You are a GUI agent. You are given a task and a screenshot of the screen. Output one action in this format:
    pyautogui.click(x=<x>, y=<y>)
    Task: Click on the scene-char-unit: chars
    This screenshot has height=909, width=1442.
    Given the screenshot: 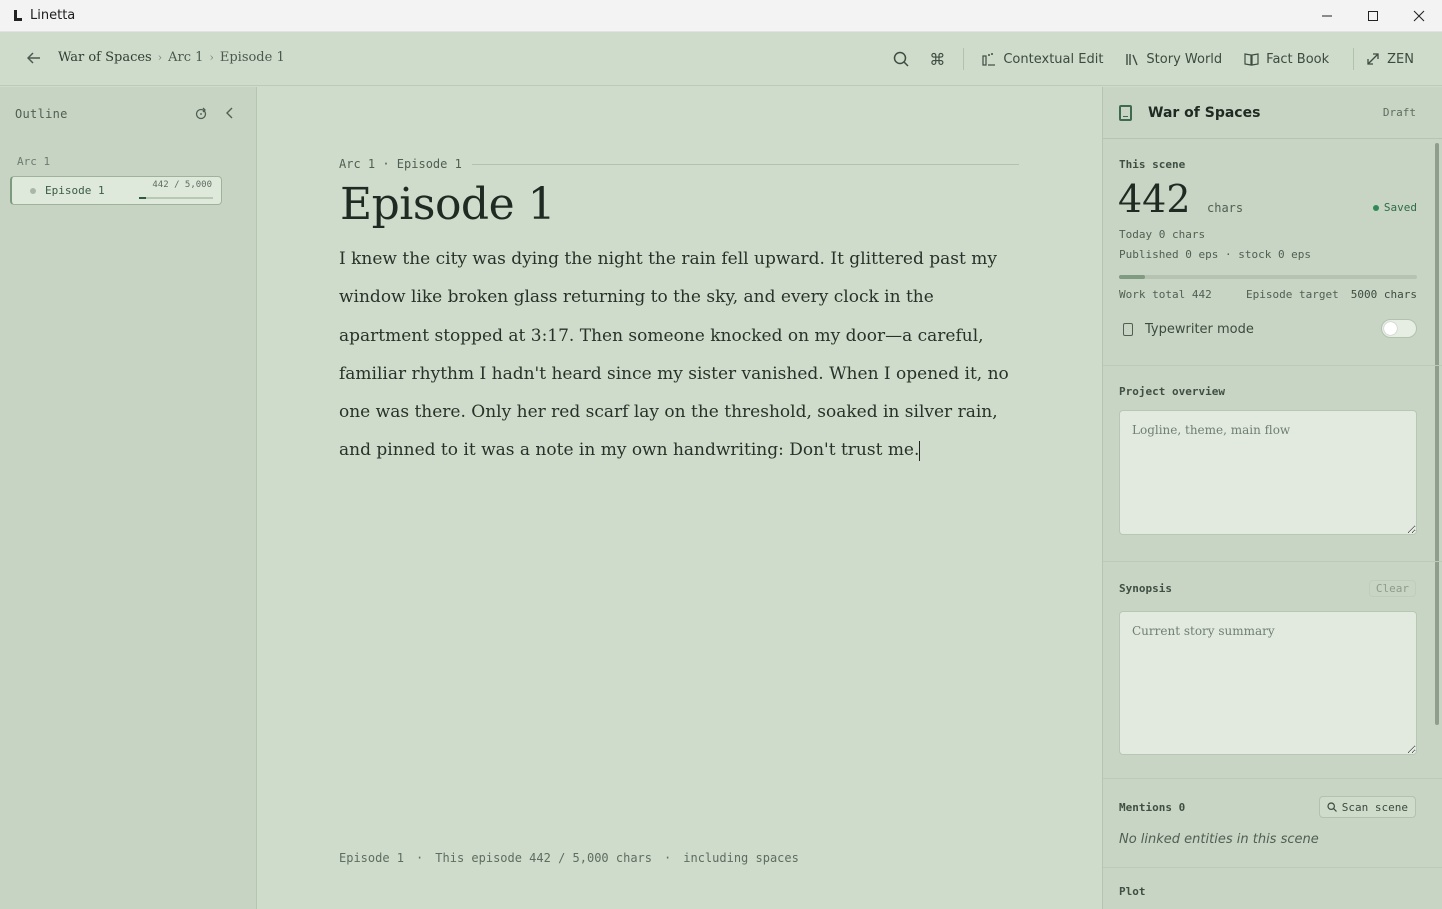 What is the action you would take?
    pyautogui.click(x=1225, y=208)
    